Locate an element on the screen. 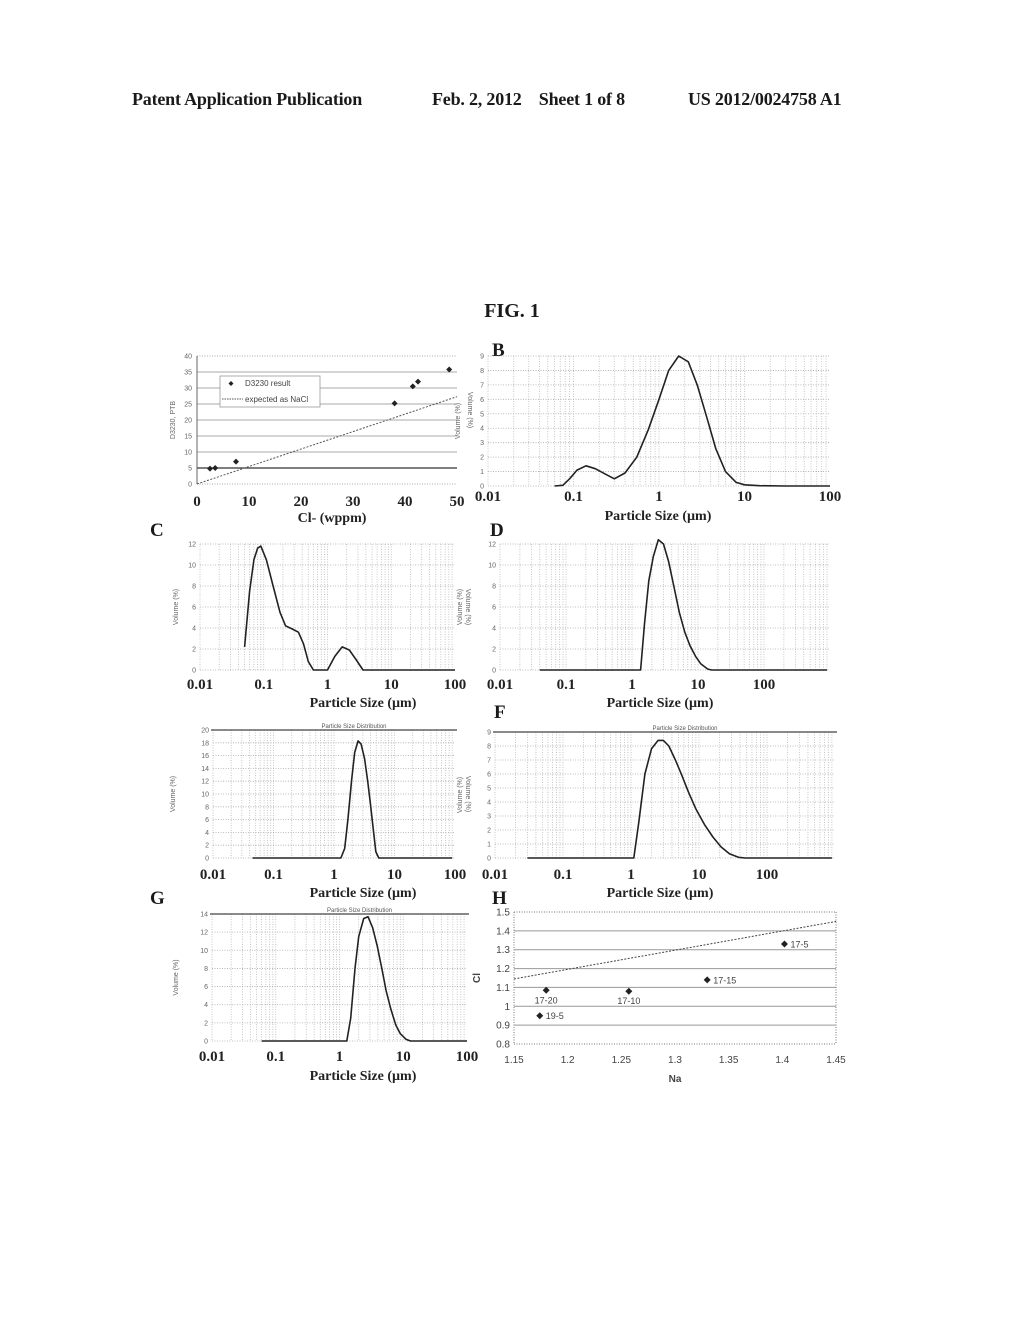 Image resolution: width=1024 pixels, height=1320 pixels. legend-label-points: D3230 result is located at coordinates (268, 383).